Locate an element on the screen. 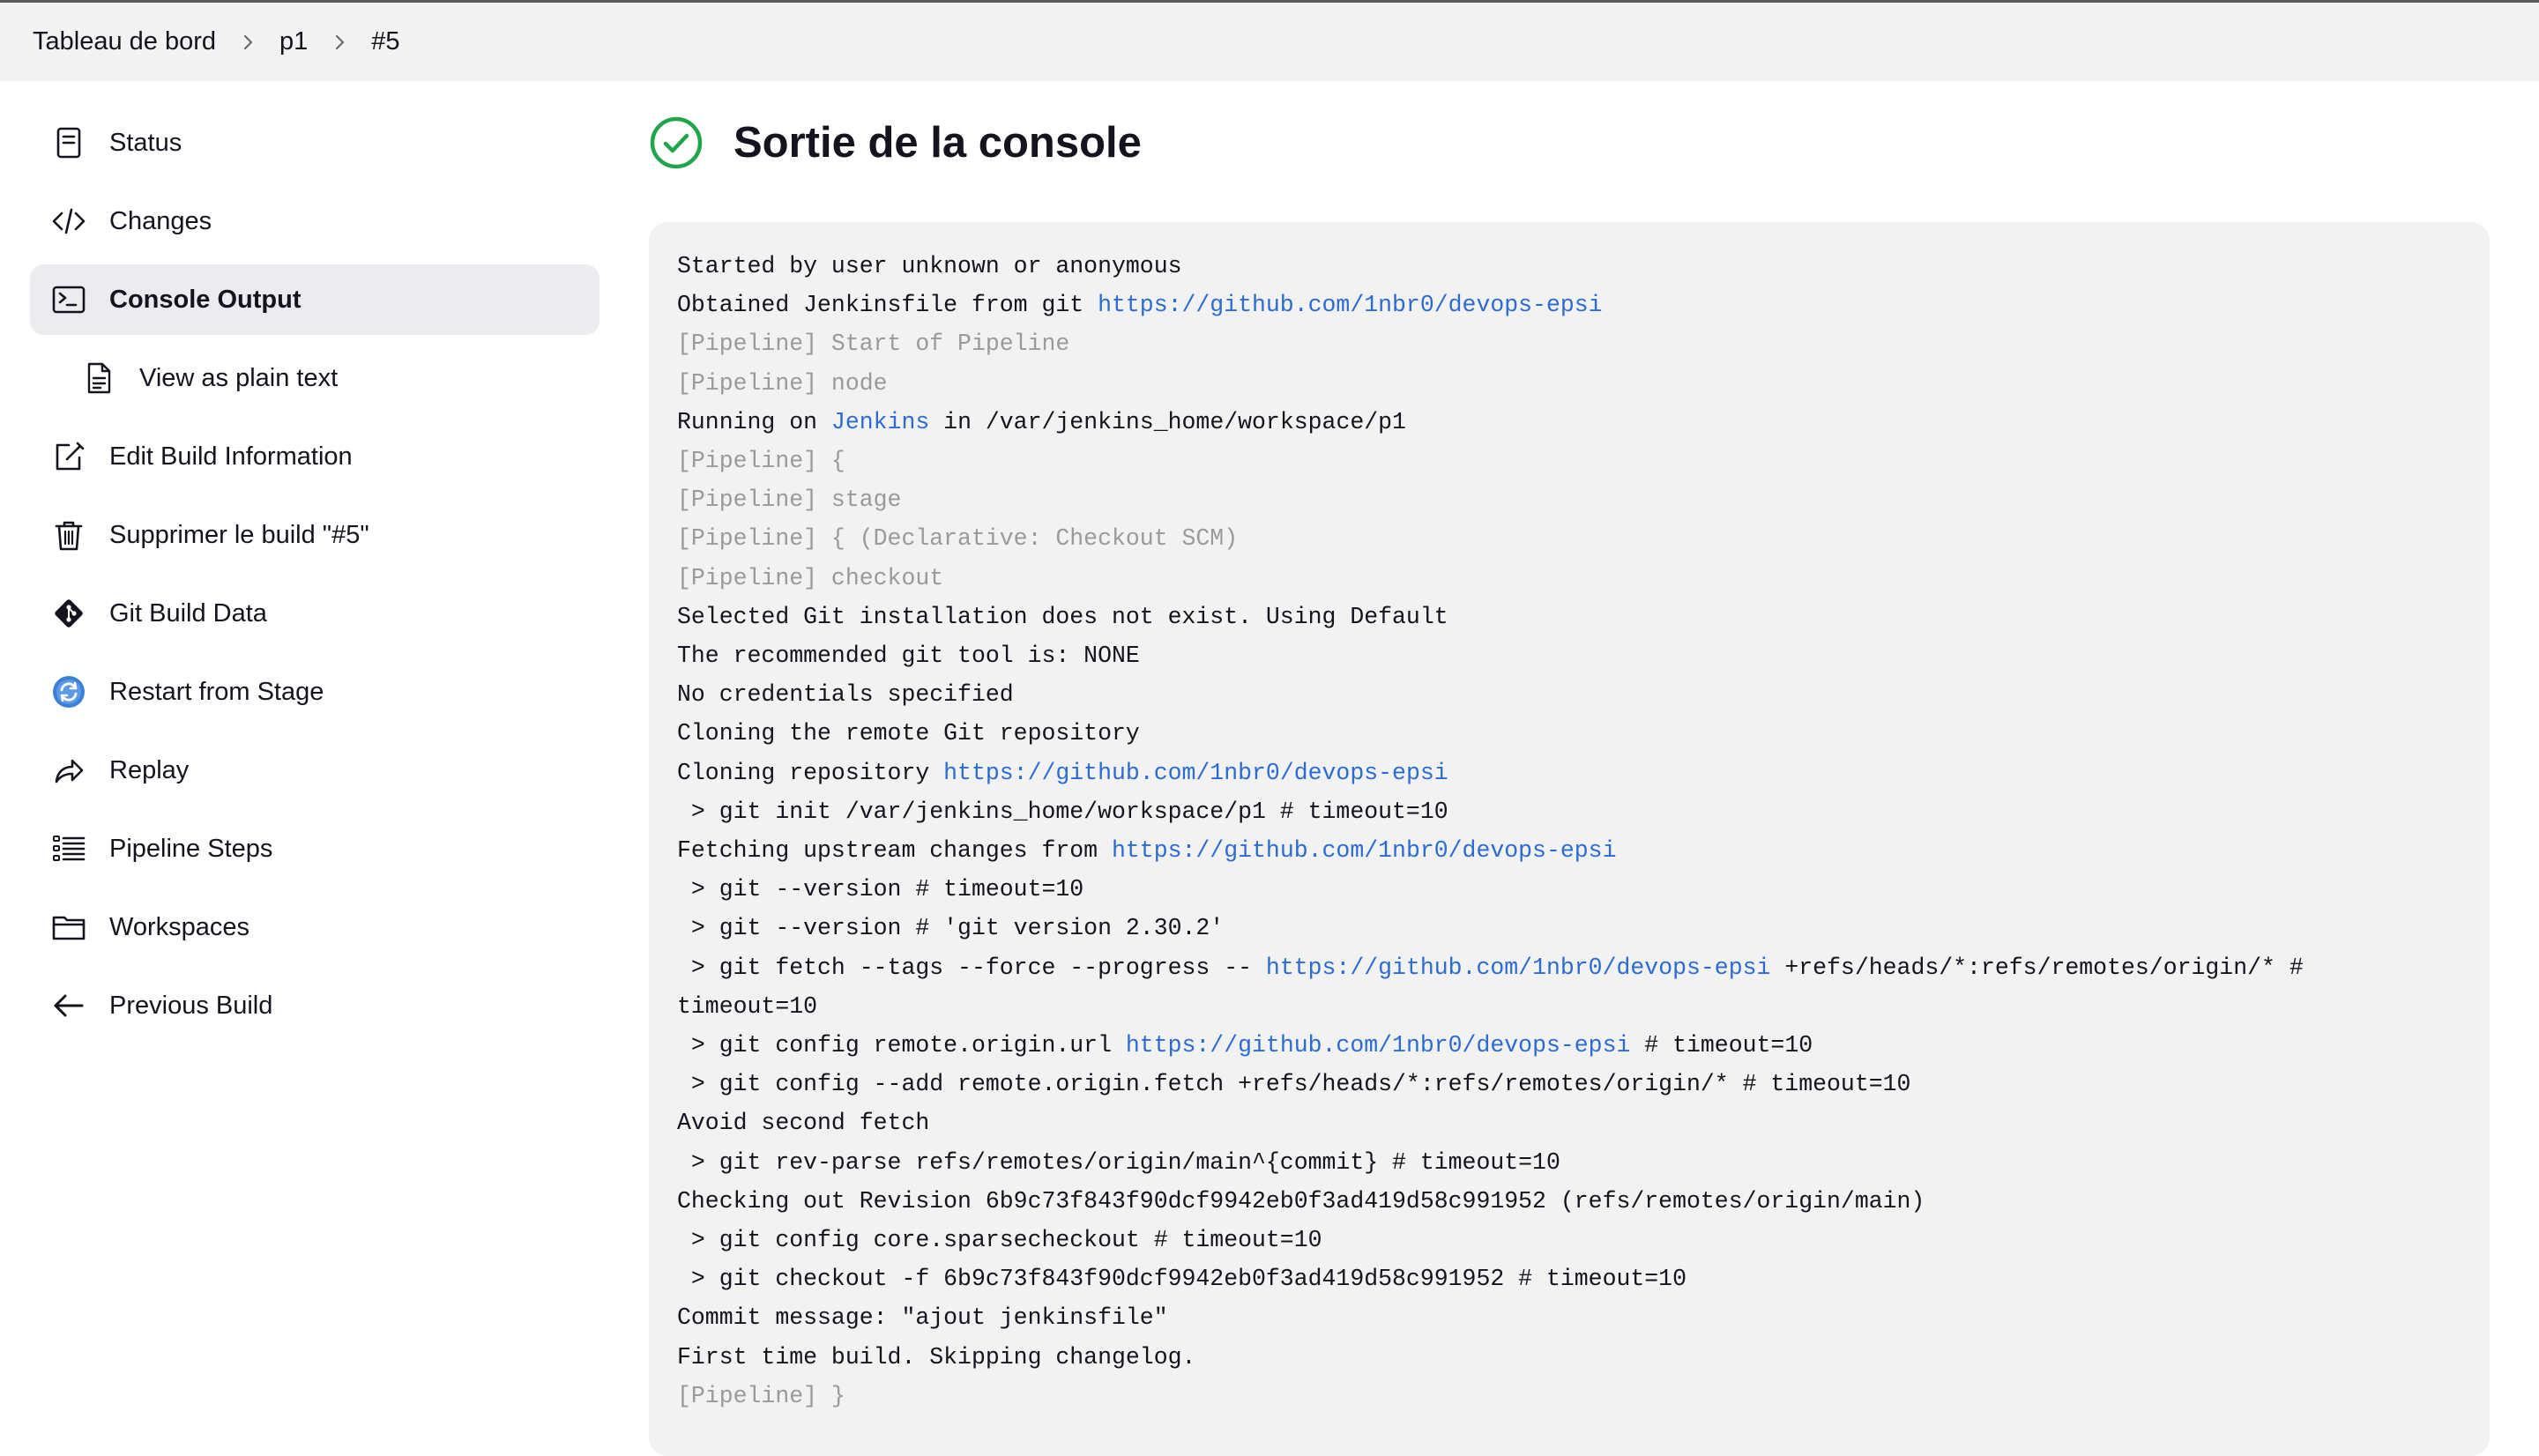  edit-icon is located at coordinates (68, 456).